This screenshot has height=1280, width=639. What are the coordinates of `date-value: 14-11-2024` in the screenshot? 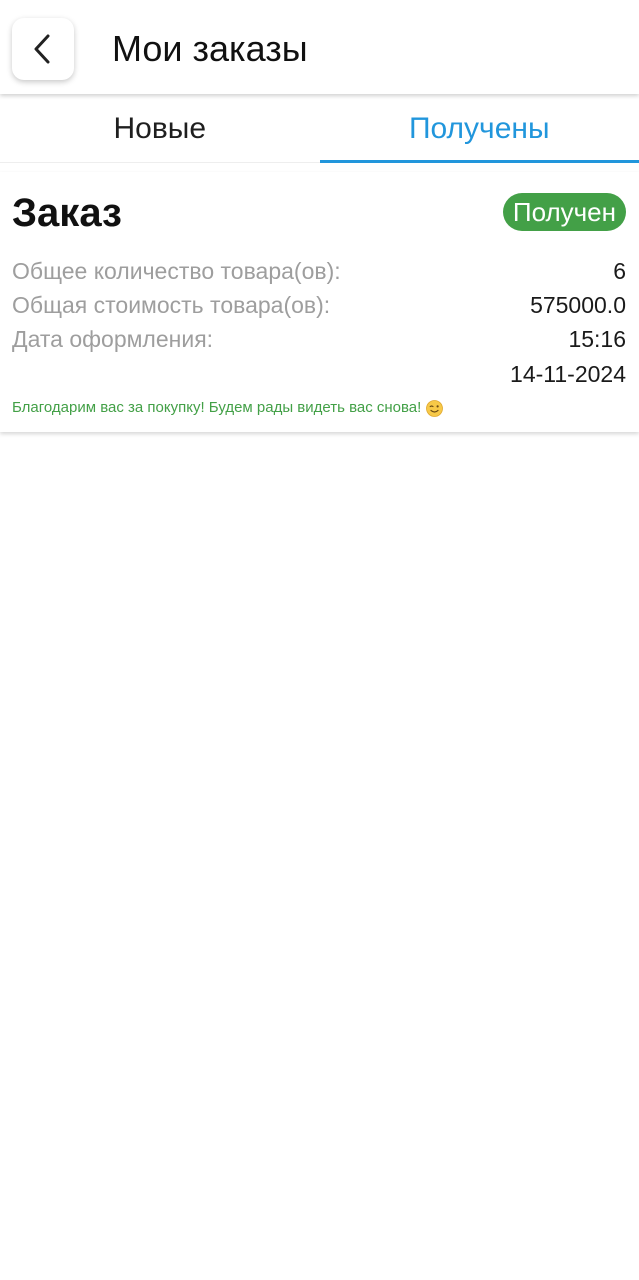 It's located at (568, 374).